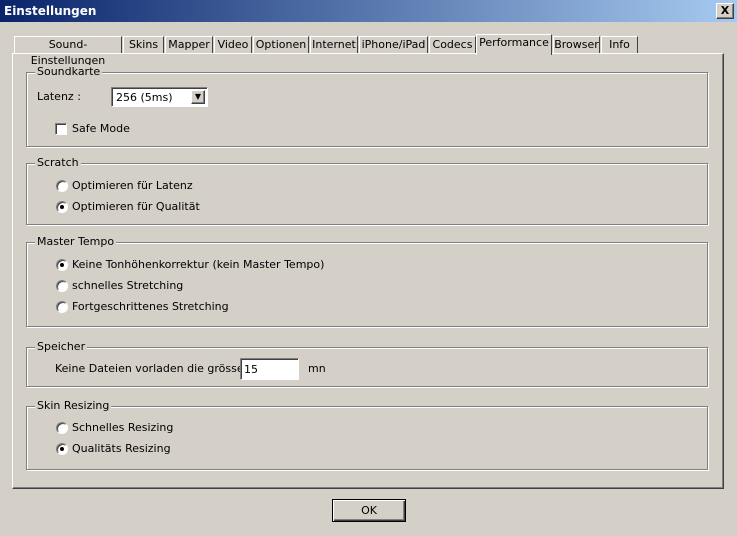  What do you see at coordinates (128, 285) in the screenshot?
I see `radio-label: schnelles Stretching` at bounding box center [128, 285].